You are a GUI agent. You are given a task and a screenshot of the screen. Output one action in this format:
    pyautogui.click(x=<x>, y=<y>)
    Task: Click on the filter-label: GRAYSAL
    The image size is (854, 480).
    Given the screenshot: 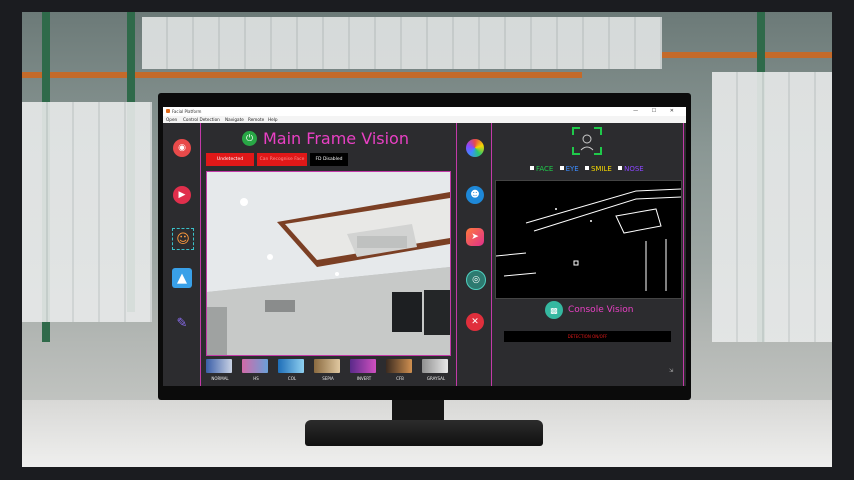 What is the action you would take?
    pyautogui.click(x=436, y=378)
    